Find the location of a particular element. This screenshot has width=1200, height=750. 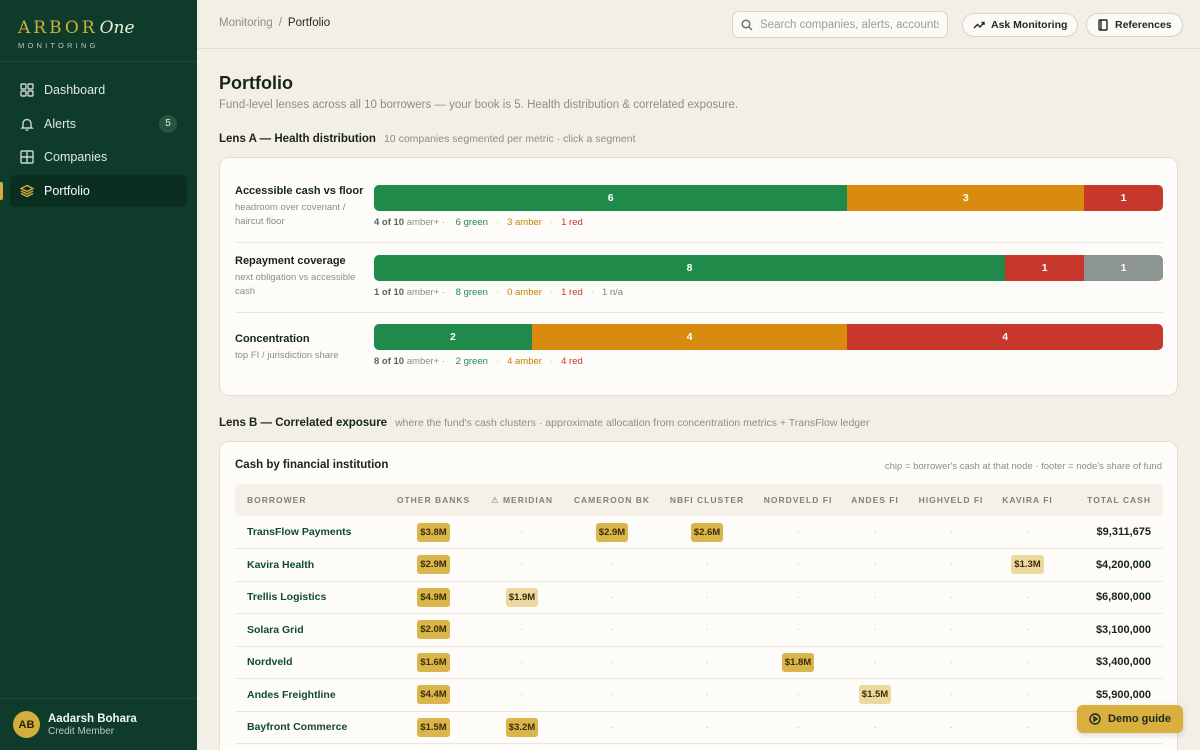

play-circle-icon is located at coordinates (1095, 719).